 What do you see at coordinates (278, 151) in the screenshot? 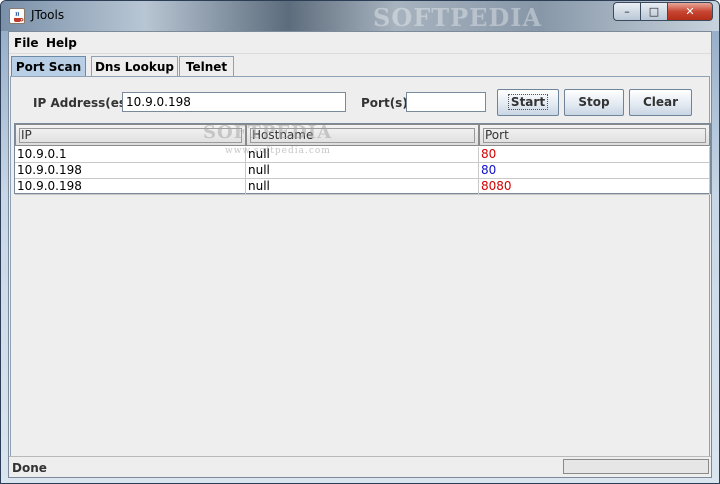
I see `softpedia-url-watermark: www.softpedia.com` at bounding box center [278, 151].